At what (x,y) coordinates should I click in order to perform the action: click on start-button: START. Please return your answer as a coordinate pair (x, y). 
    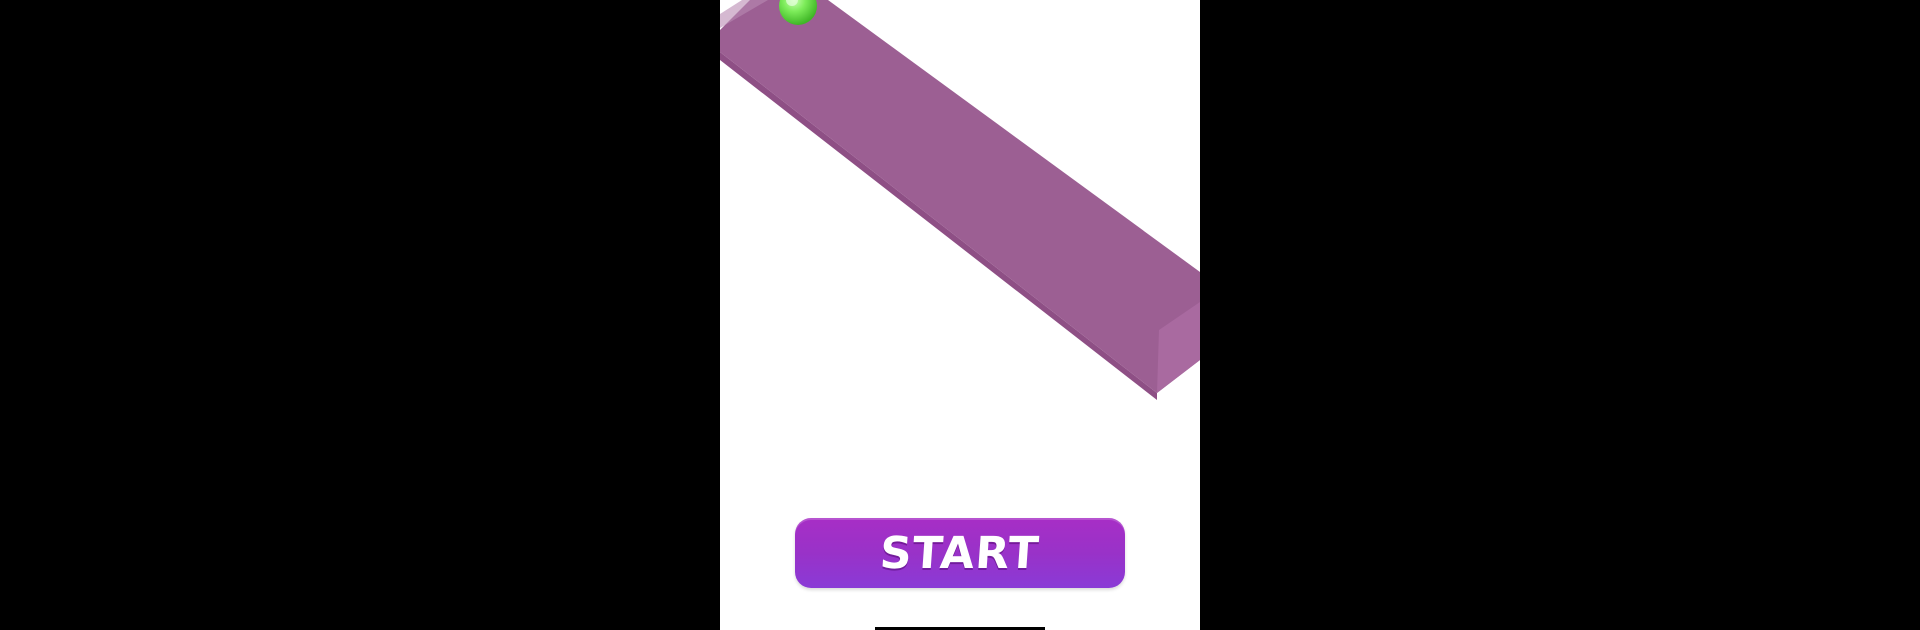
    Looking at the image, I should click on (960, 553).